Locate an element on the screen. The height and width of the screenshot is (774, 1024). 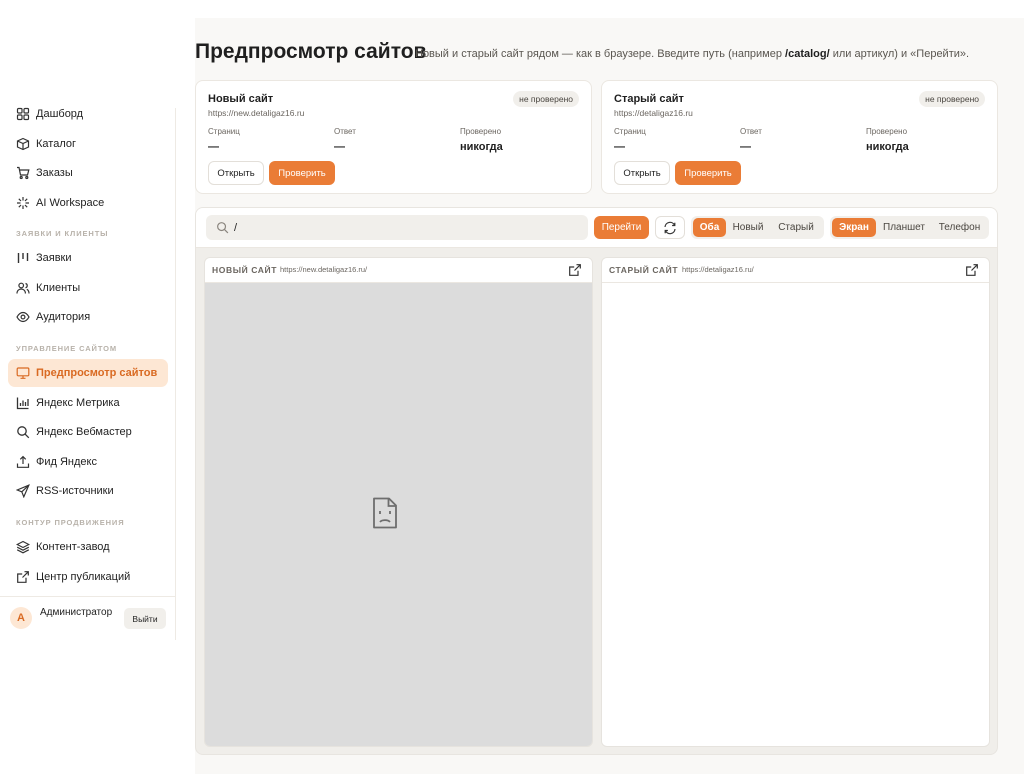
broken-page-icon is located at coordinates (385, 513).